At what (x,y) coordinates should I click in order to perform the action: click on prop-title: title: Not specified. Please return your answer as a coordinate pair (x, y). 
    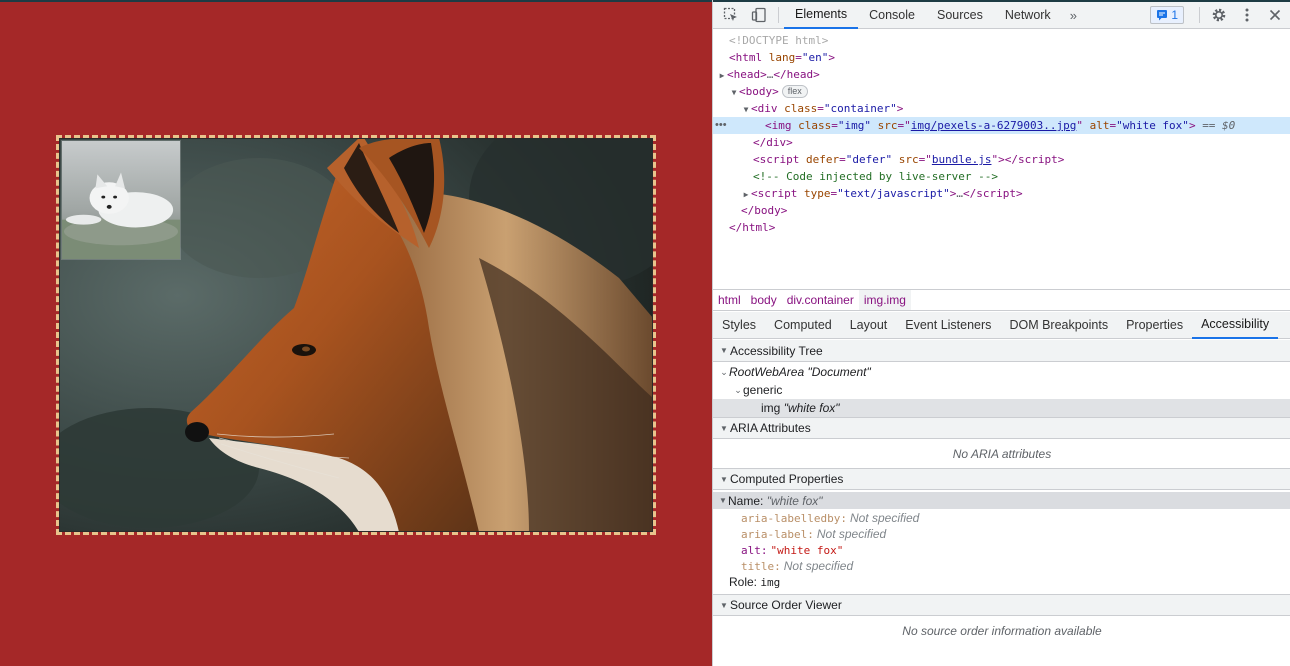
    Looking at the image, I should click on (797, 566).